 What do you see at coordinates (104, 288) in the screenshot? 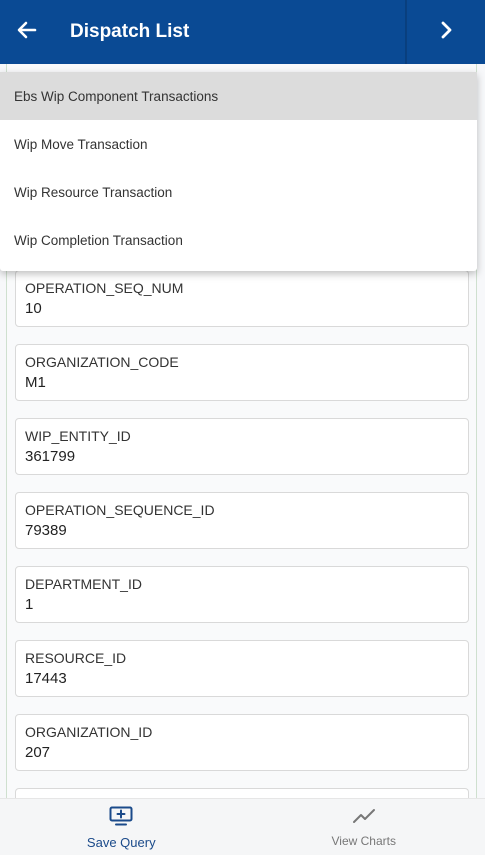
I see `field-label: OPERATION_SEQ_NUM` at bounding box center [104, 288].